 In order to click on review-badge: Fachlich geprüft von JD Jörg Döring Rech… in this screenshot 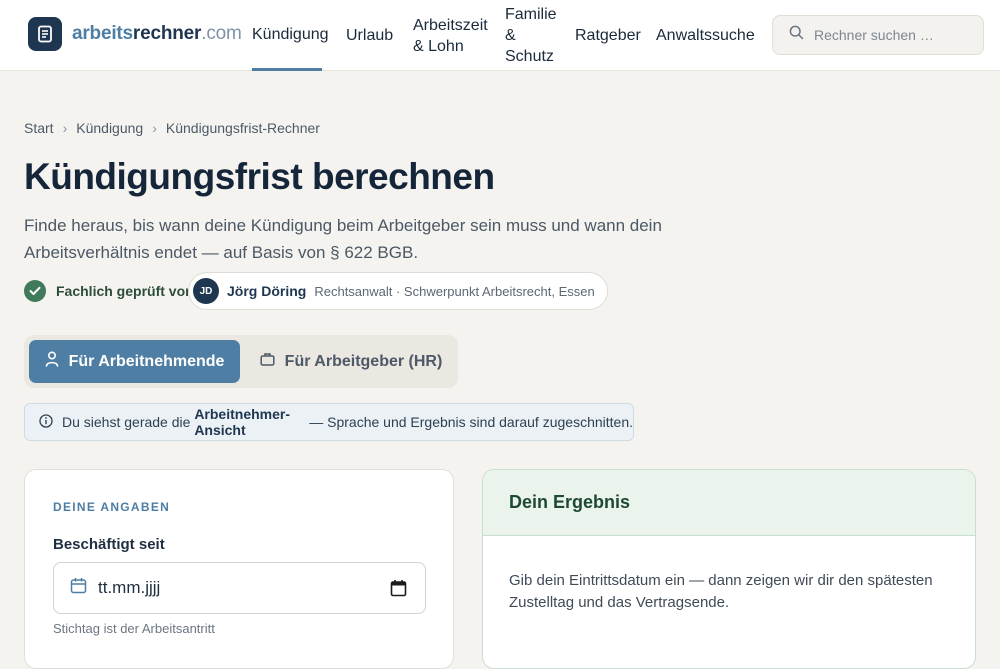, I will do `click(316, 291)`.